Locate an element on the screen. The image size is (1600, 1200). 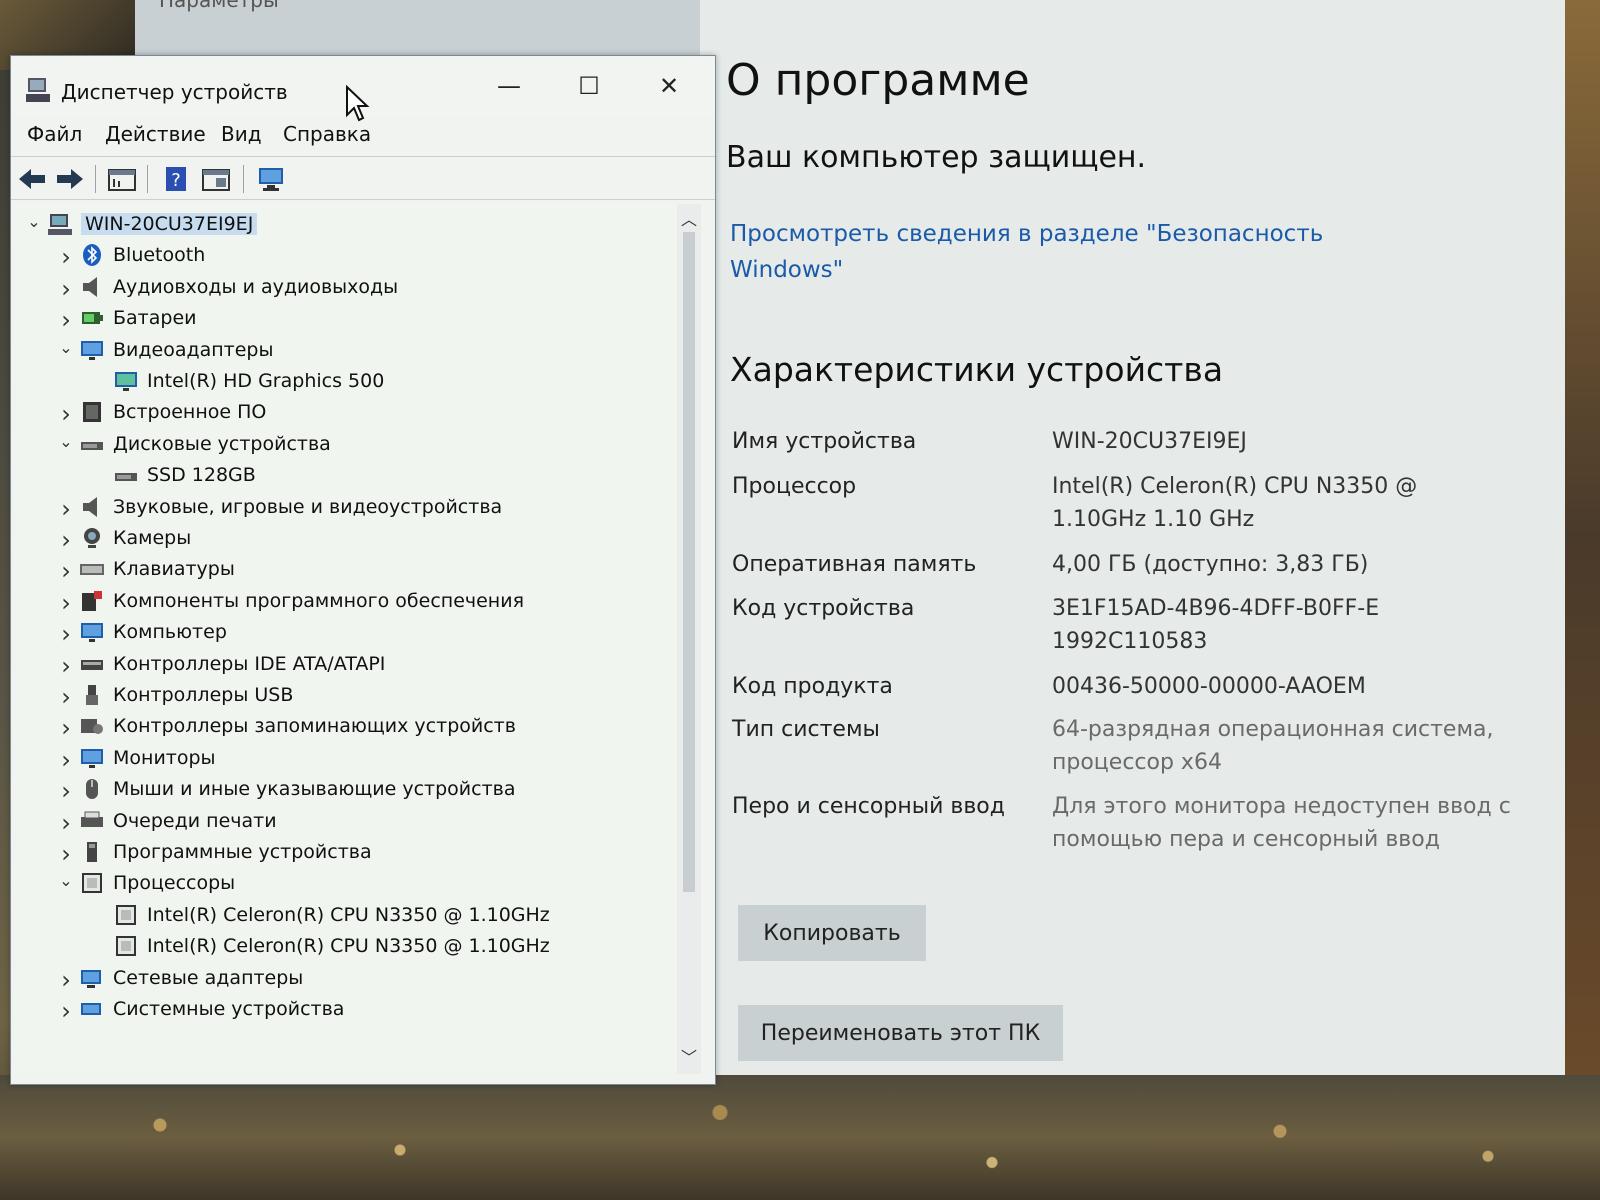
device-category: ⌄ Процессоры is located at coordinates (356, 884).